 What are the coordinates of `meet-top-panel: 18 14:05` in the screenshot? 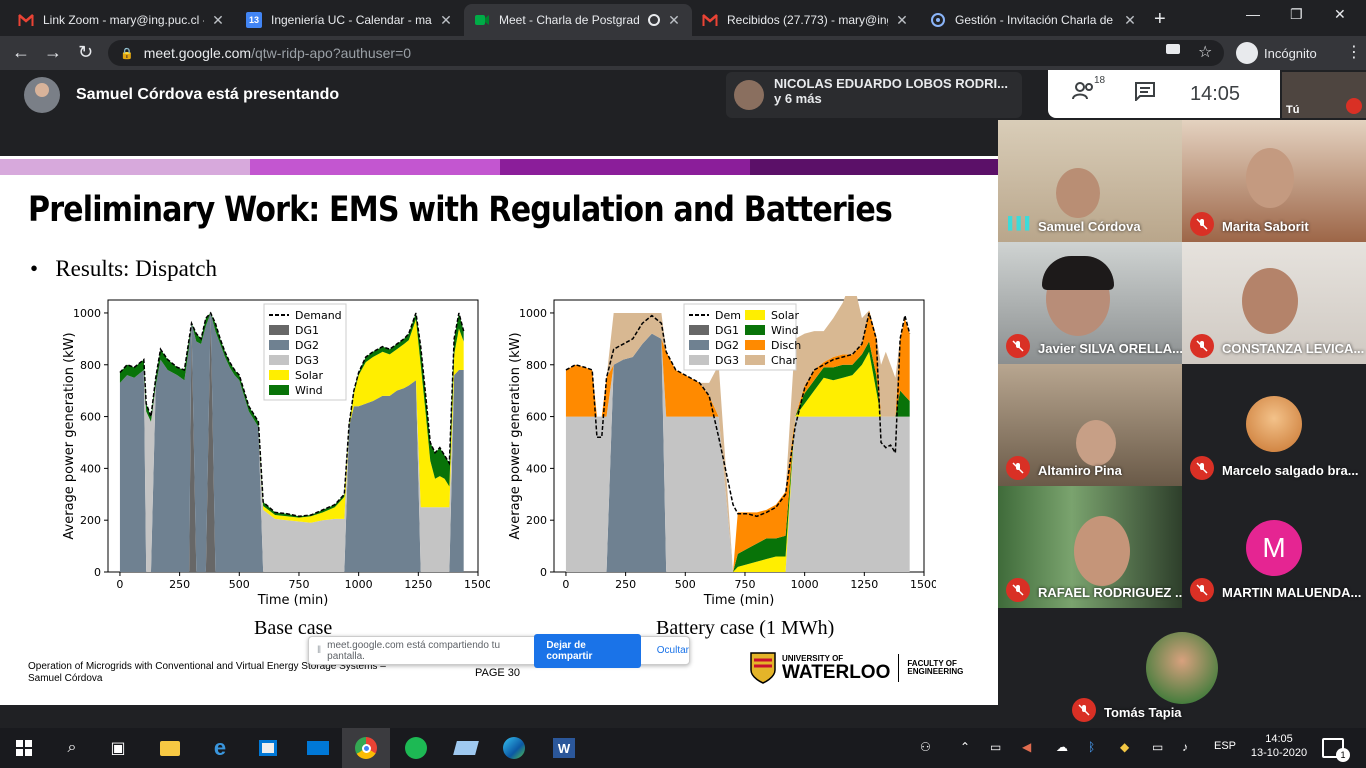 It's located at (1164, 94).